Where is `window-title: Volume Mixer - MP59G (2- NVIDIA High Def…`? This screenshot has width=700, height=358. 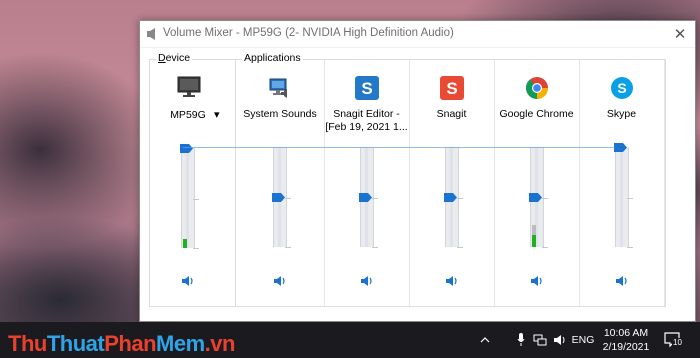 window-title: Volume Mixer - MP59G (2- NVIDIA High Def… is located at coordinates (308, 33).